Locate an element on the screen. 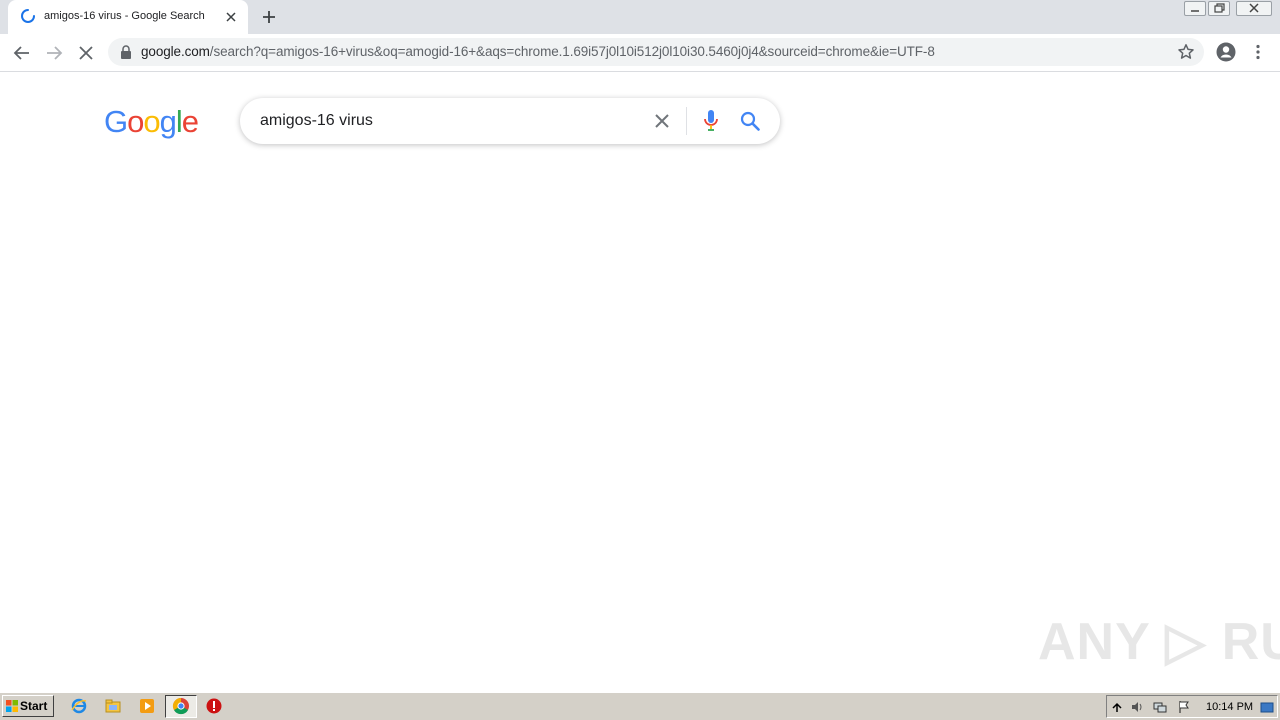 The height and width of the screenshot is (720, 1280). minimize-icon is located at coordinates (1195, 11).